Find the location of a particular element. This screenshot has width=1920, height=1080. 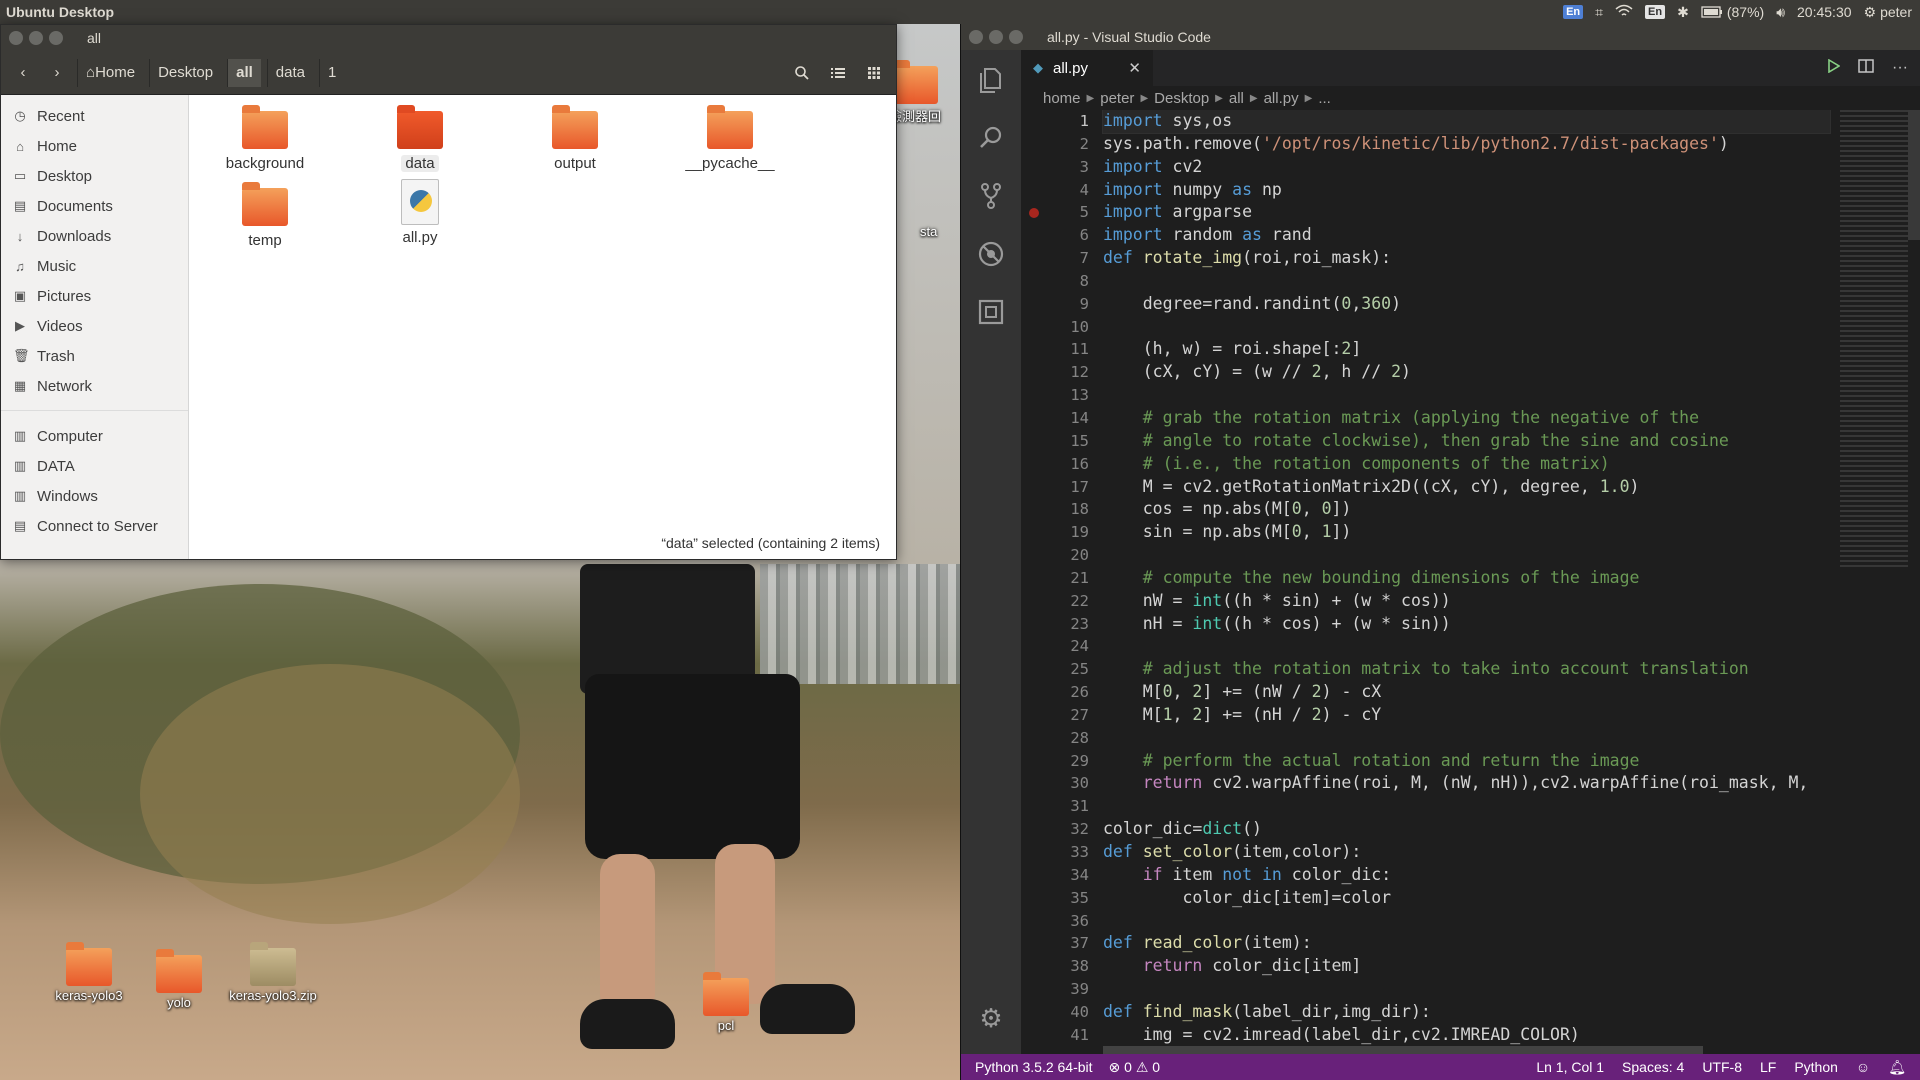

file-item-background: background is located at coordinates (265, 138).